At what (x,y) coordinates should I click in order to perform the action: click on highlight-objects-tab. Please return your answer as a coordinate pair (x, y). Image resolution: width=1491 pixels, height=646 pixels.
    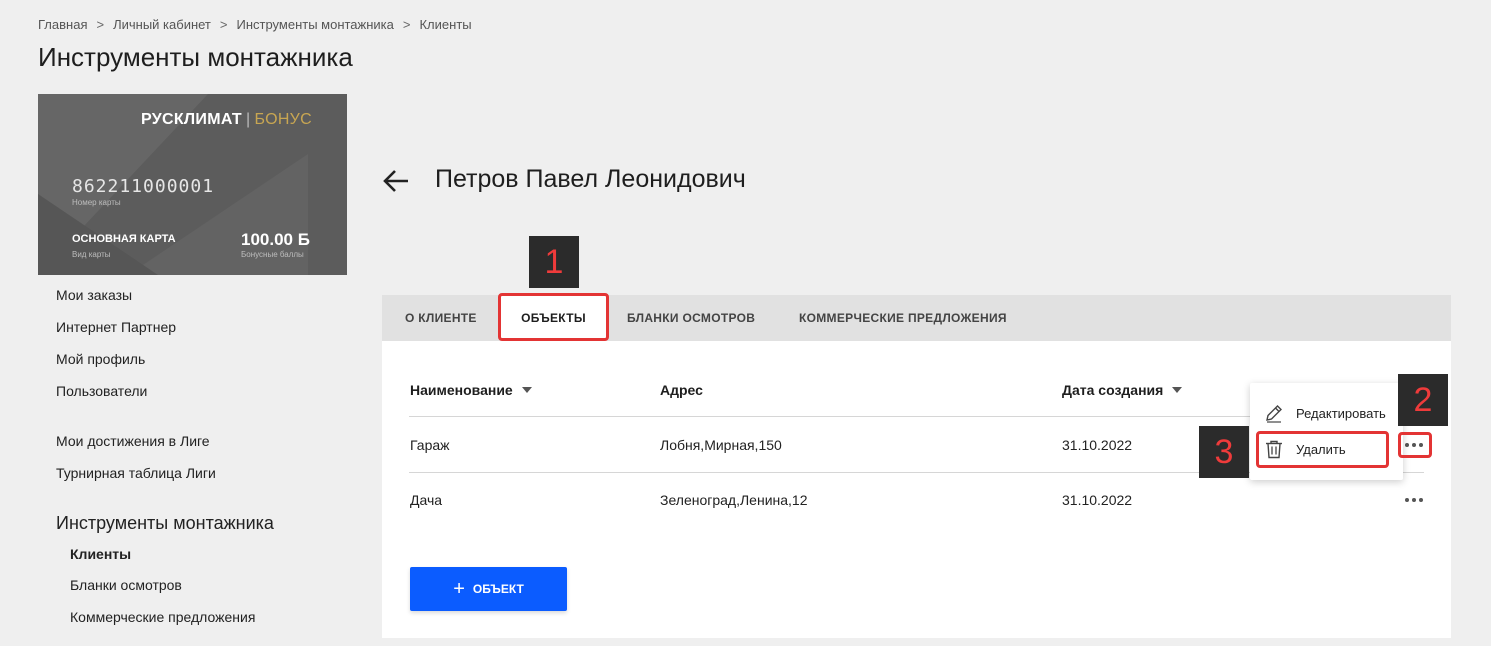
    Looking at the image, I should click on (553, 317).